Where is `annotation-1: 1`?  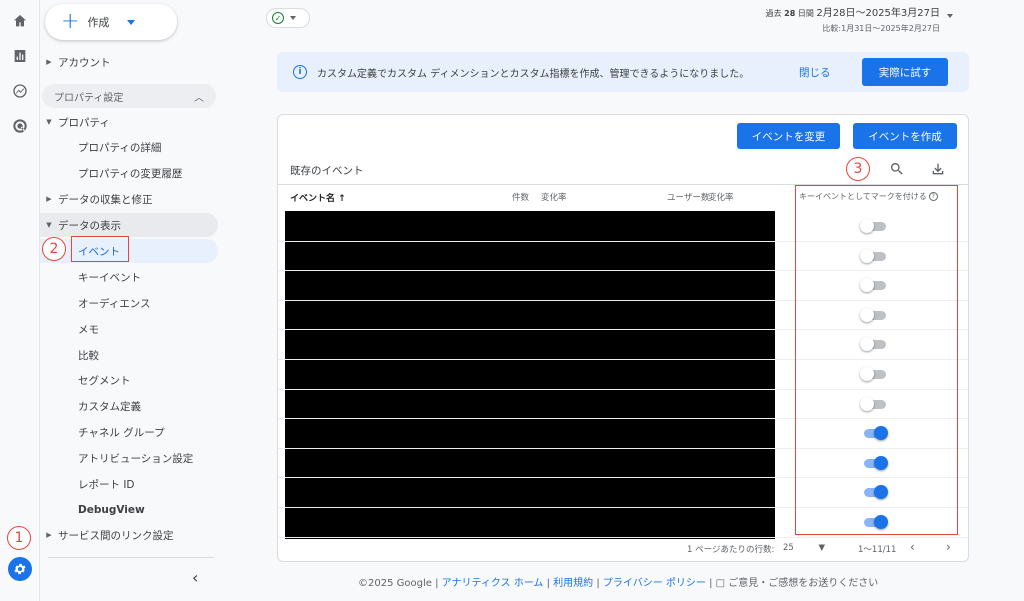 annotation-1: 1 is located at coordinates (19, 538).